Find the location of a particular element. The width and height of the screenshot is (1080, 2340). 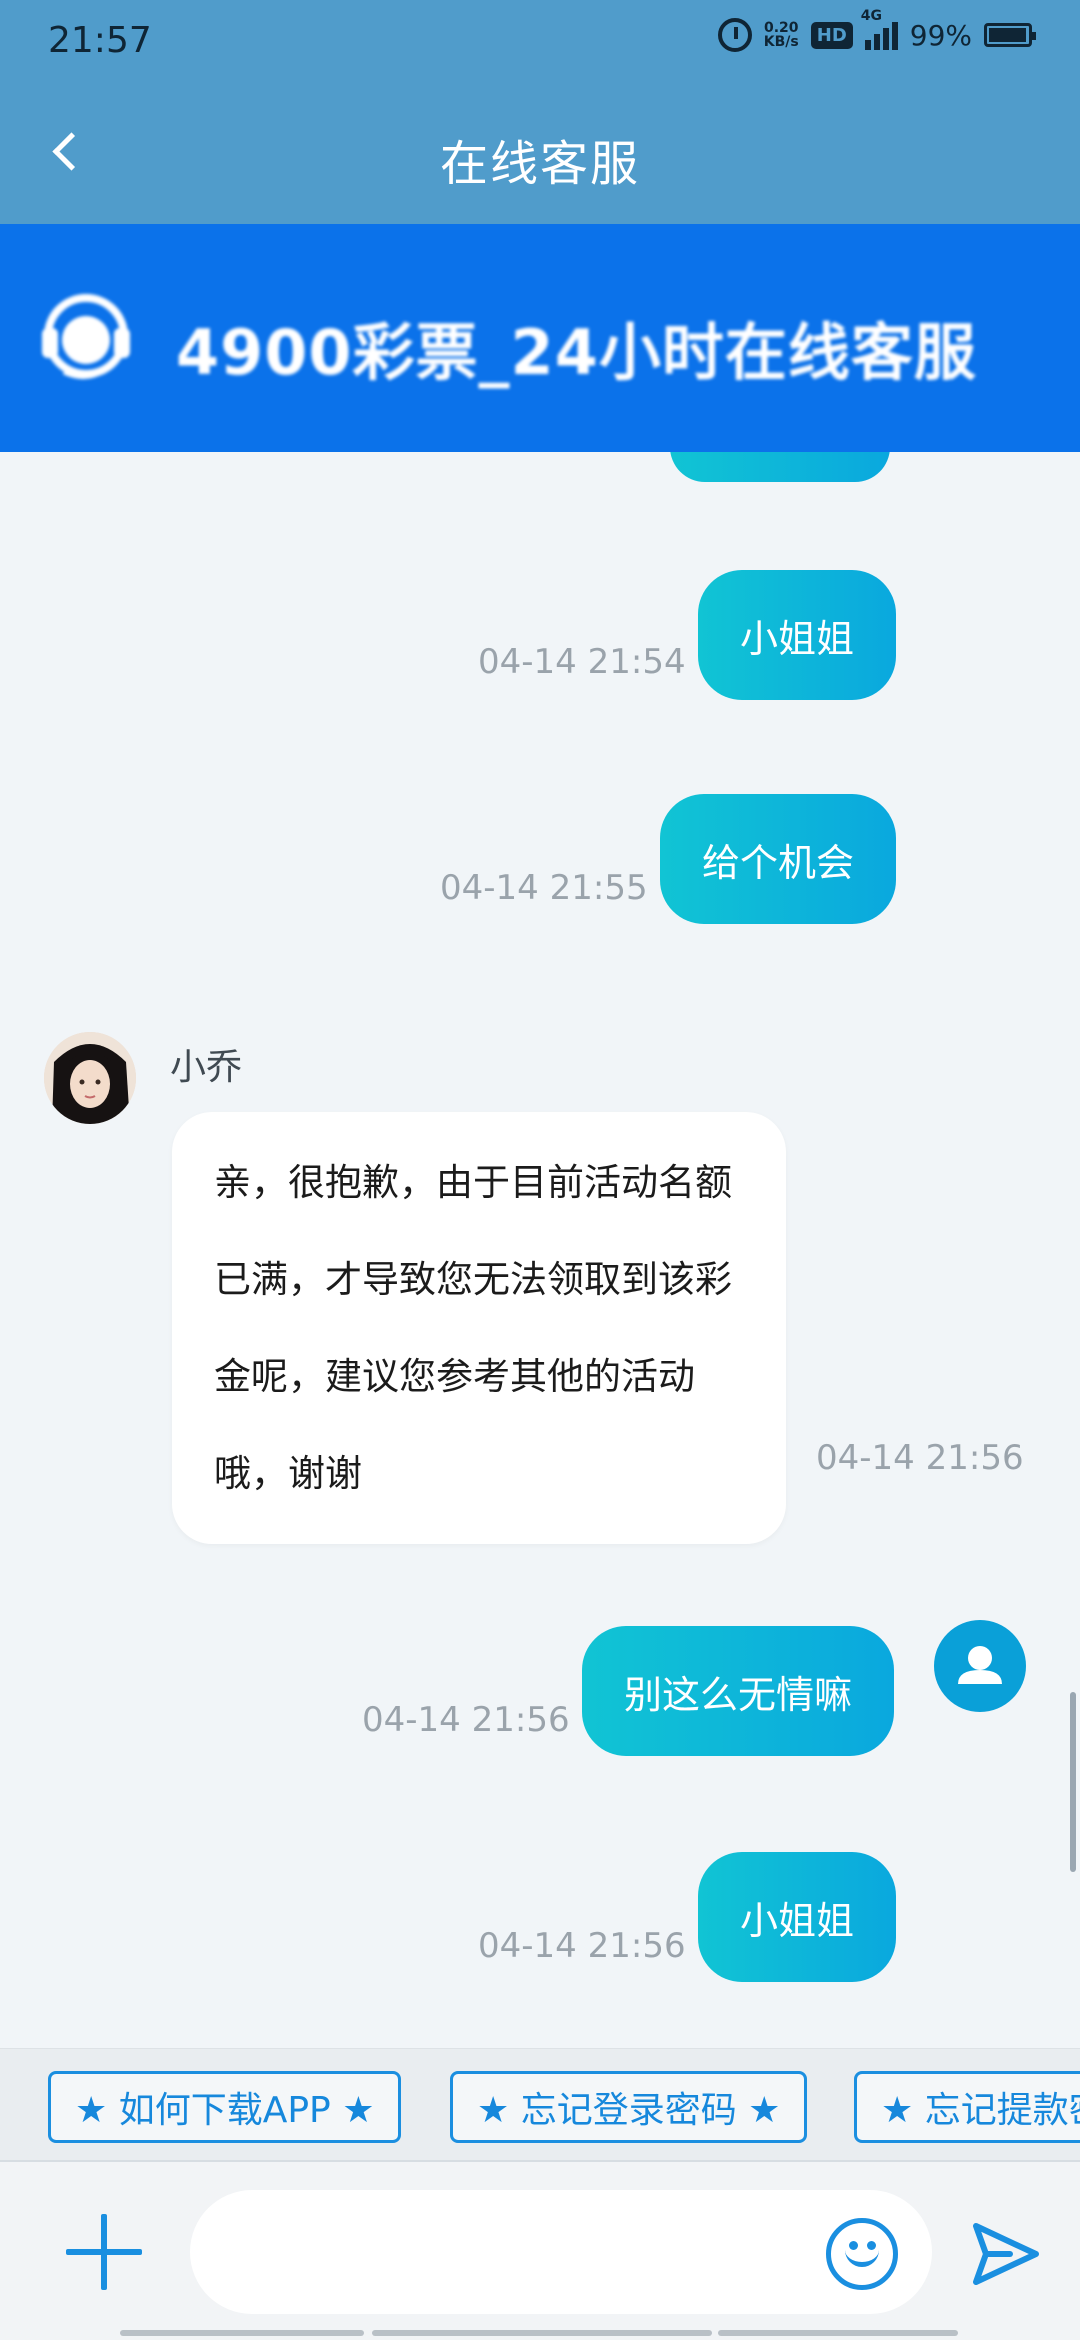

status-icons: 0.20 KB/s HD 4G 99% is located at coordinates (876, 30).